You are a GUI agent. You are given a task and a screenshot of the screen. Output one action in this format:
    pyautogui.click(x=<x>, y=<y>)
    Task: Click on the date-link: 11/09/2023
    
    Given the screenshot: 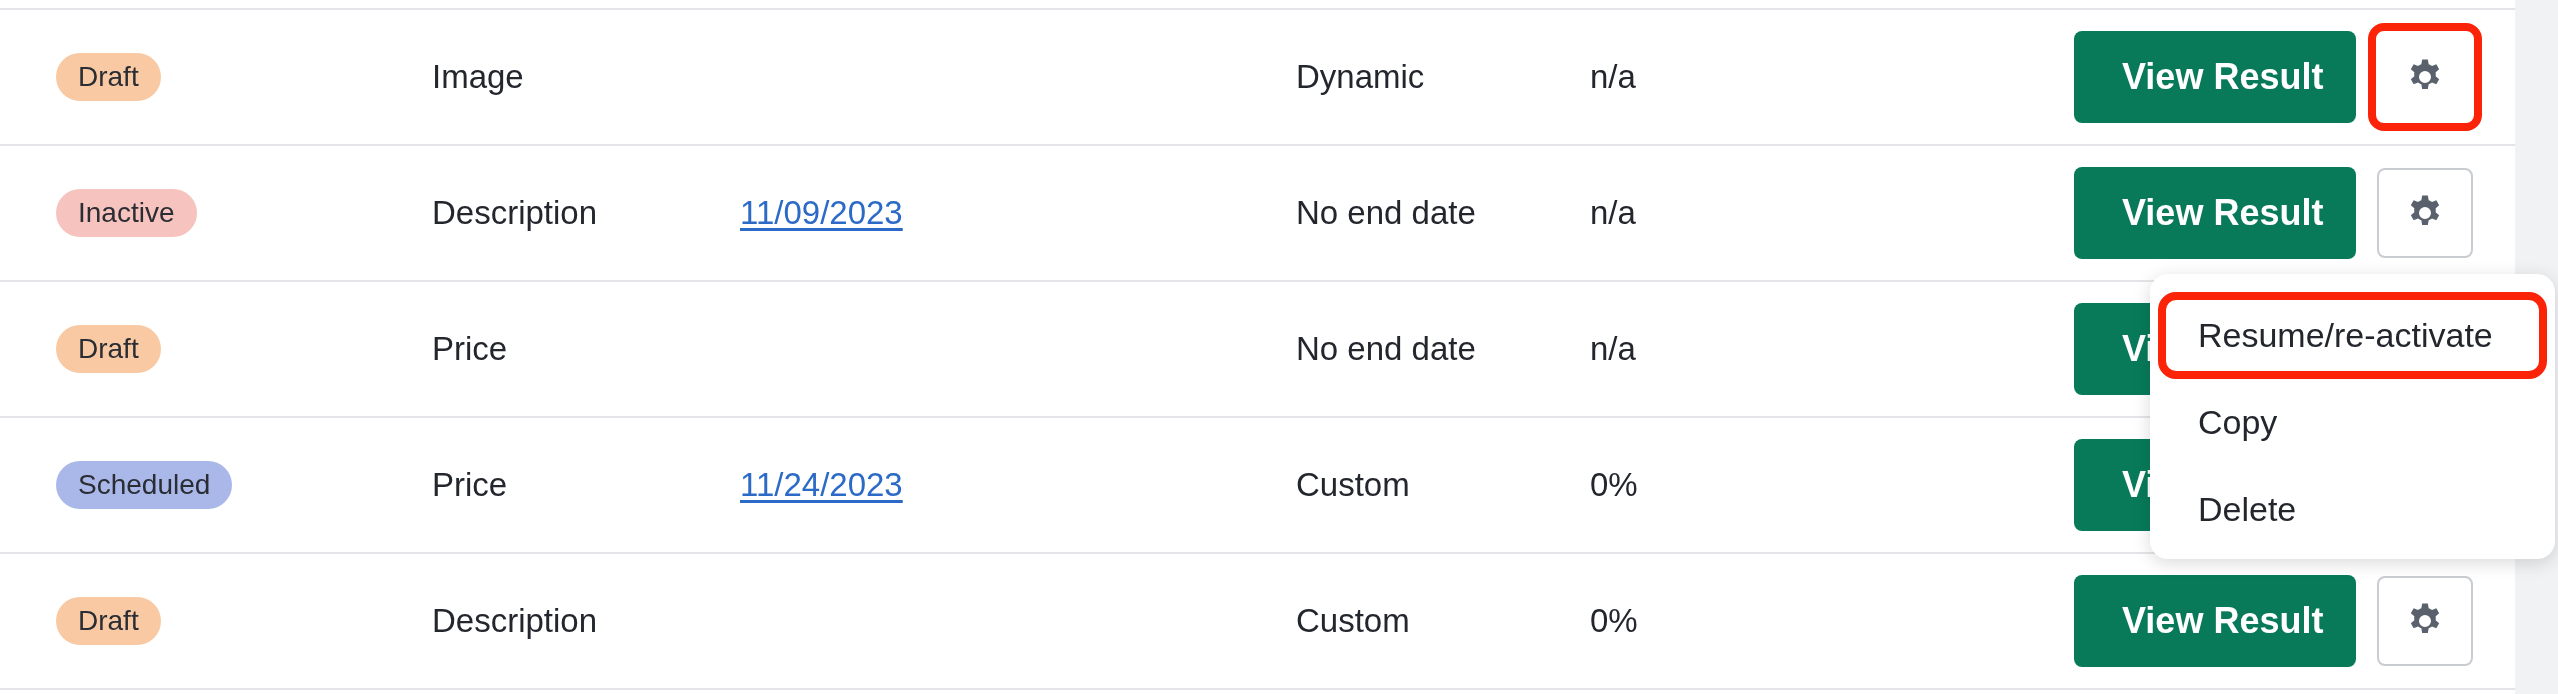 What is the action you would take?
    pyautogui.click(x=821, y=212)
    